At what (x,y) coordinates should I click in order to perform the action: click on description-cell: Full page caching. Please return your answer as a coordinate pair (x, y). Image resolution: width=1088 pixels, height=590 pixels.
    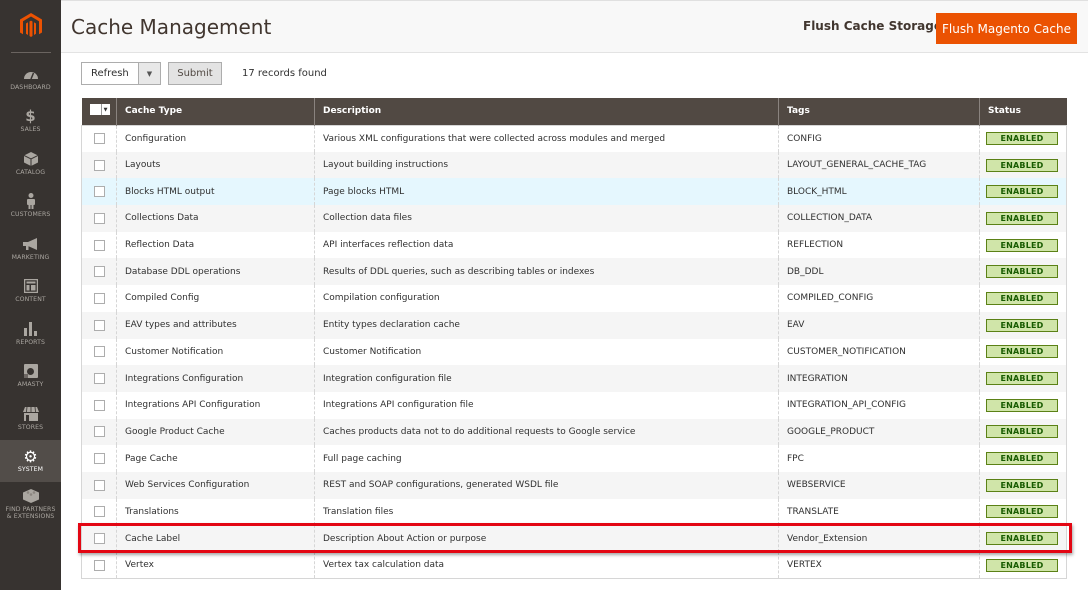
    Looking at the image, I should click on (546, 458).